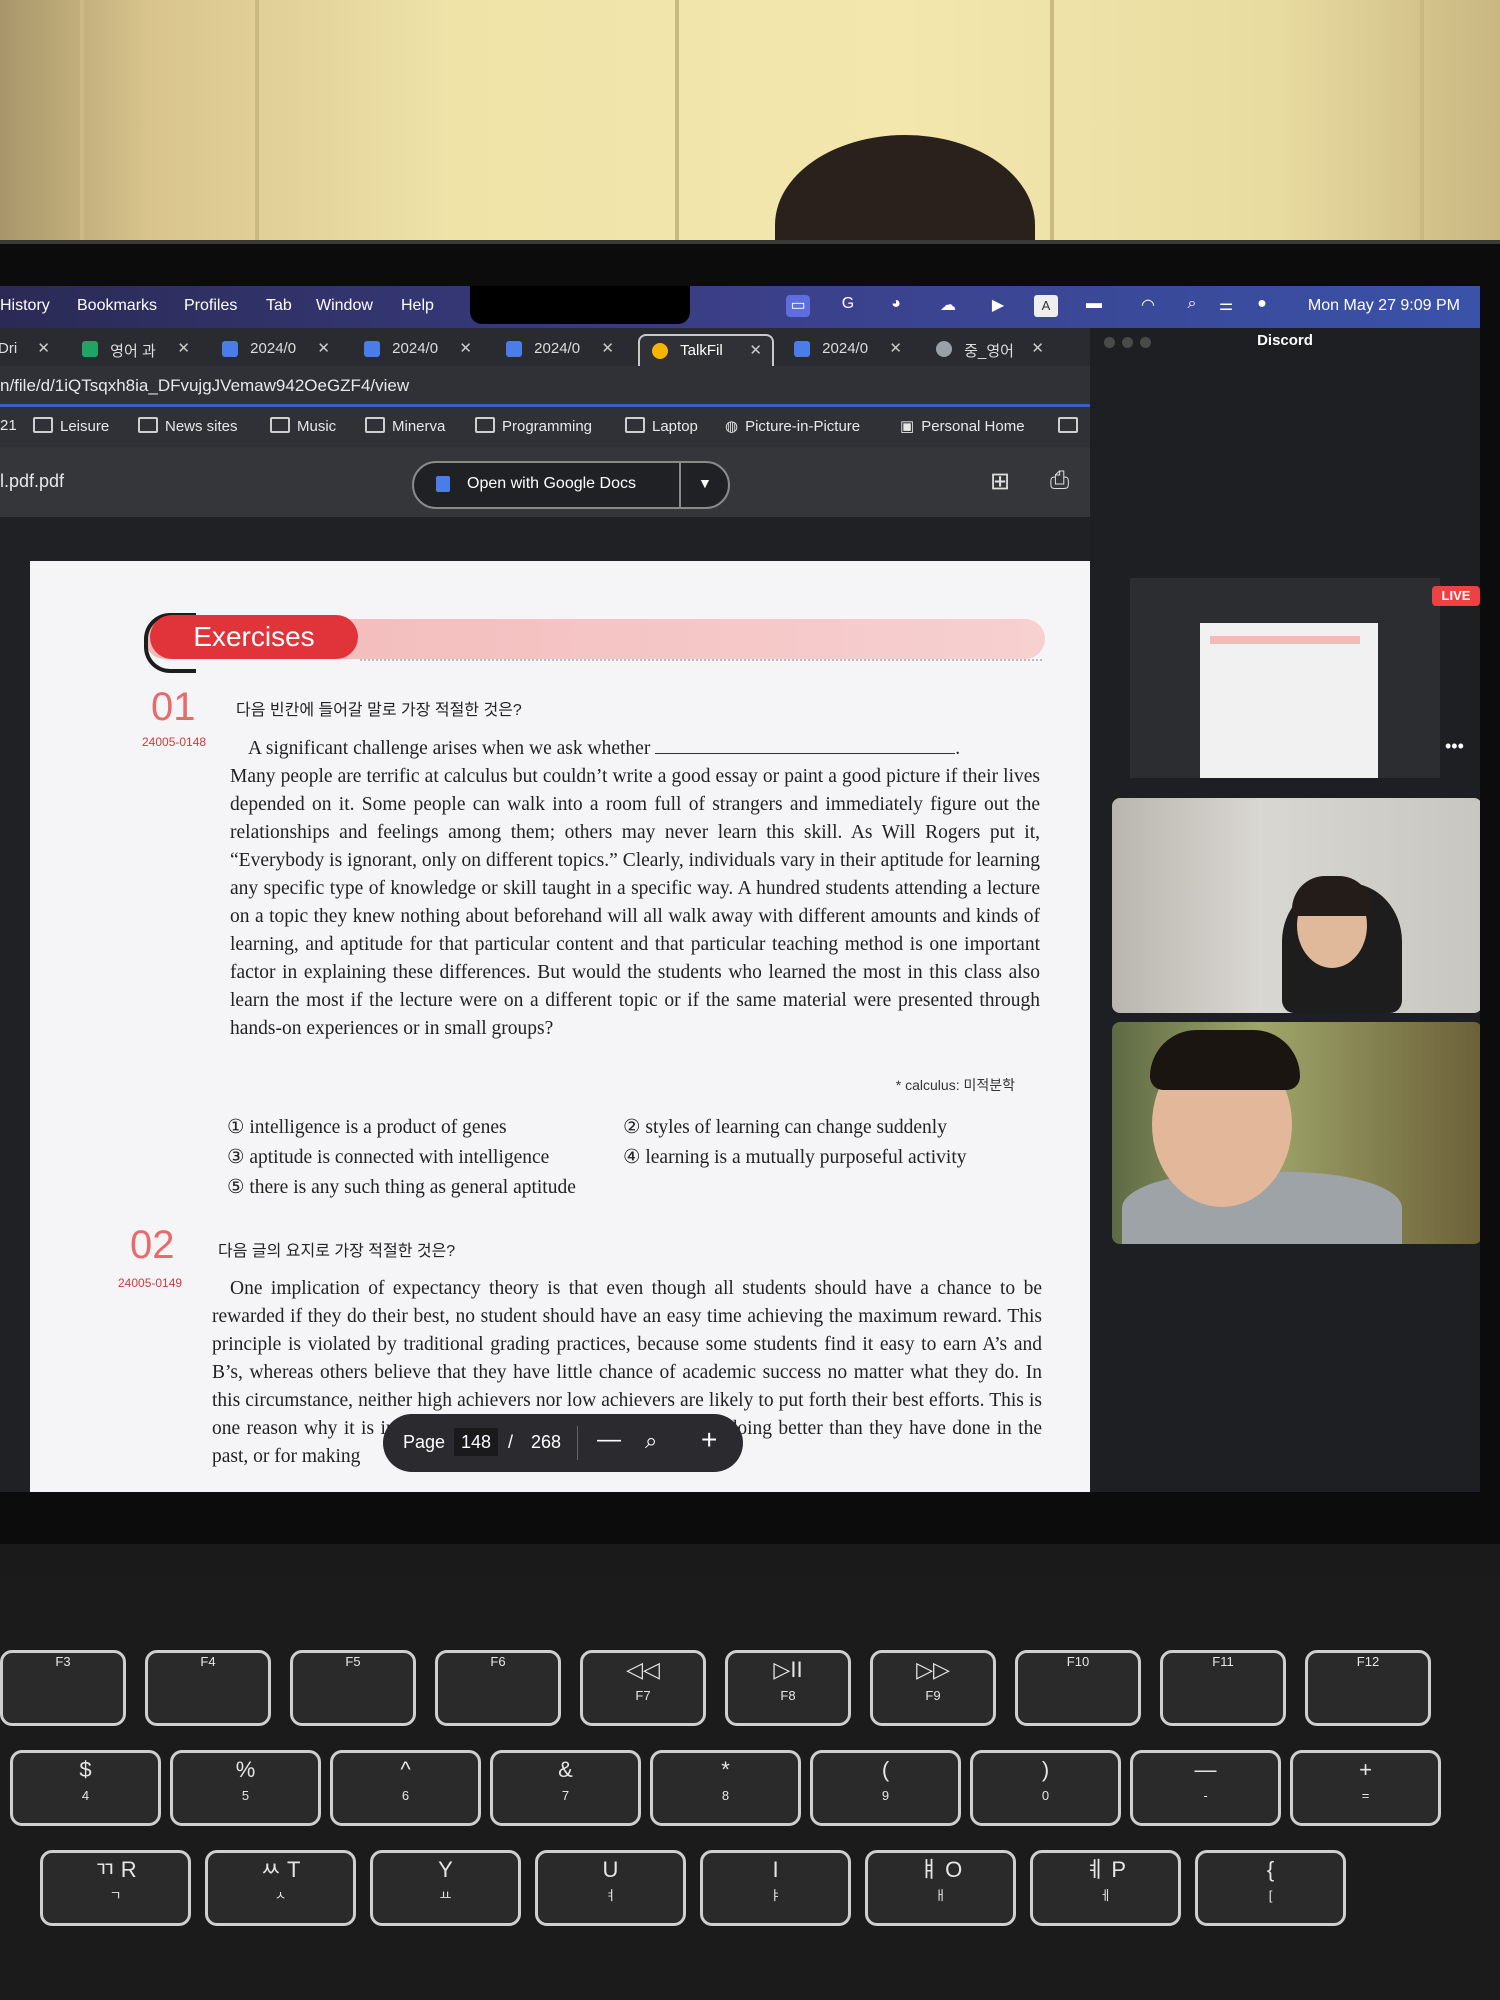 This screenshot has width=1500, height=2000. Describe the element at coordinates (245, 1788) in the screenshot. I see `keyboard-key: % 5` at that location.